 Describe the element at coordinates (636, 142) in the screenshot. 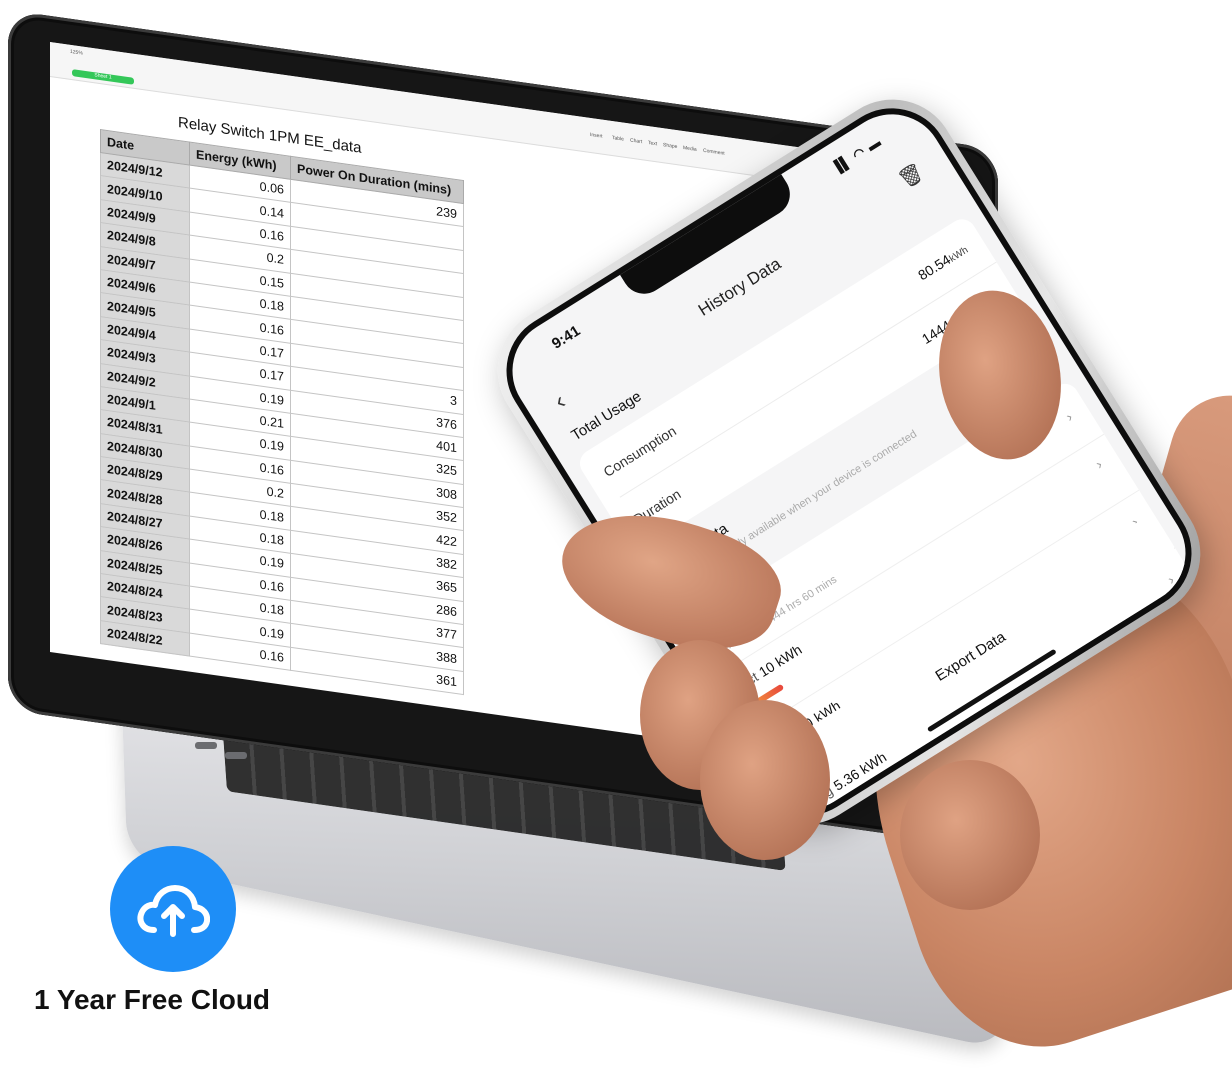

I see `toolbar-chart: Chart` at that location.